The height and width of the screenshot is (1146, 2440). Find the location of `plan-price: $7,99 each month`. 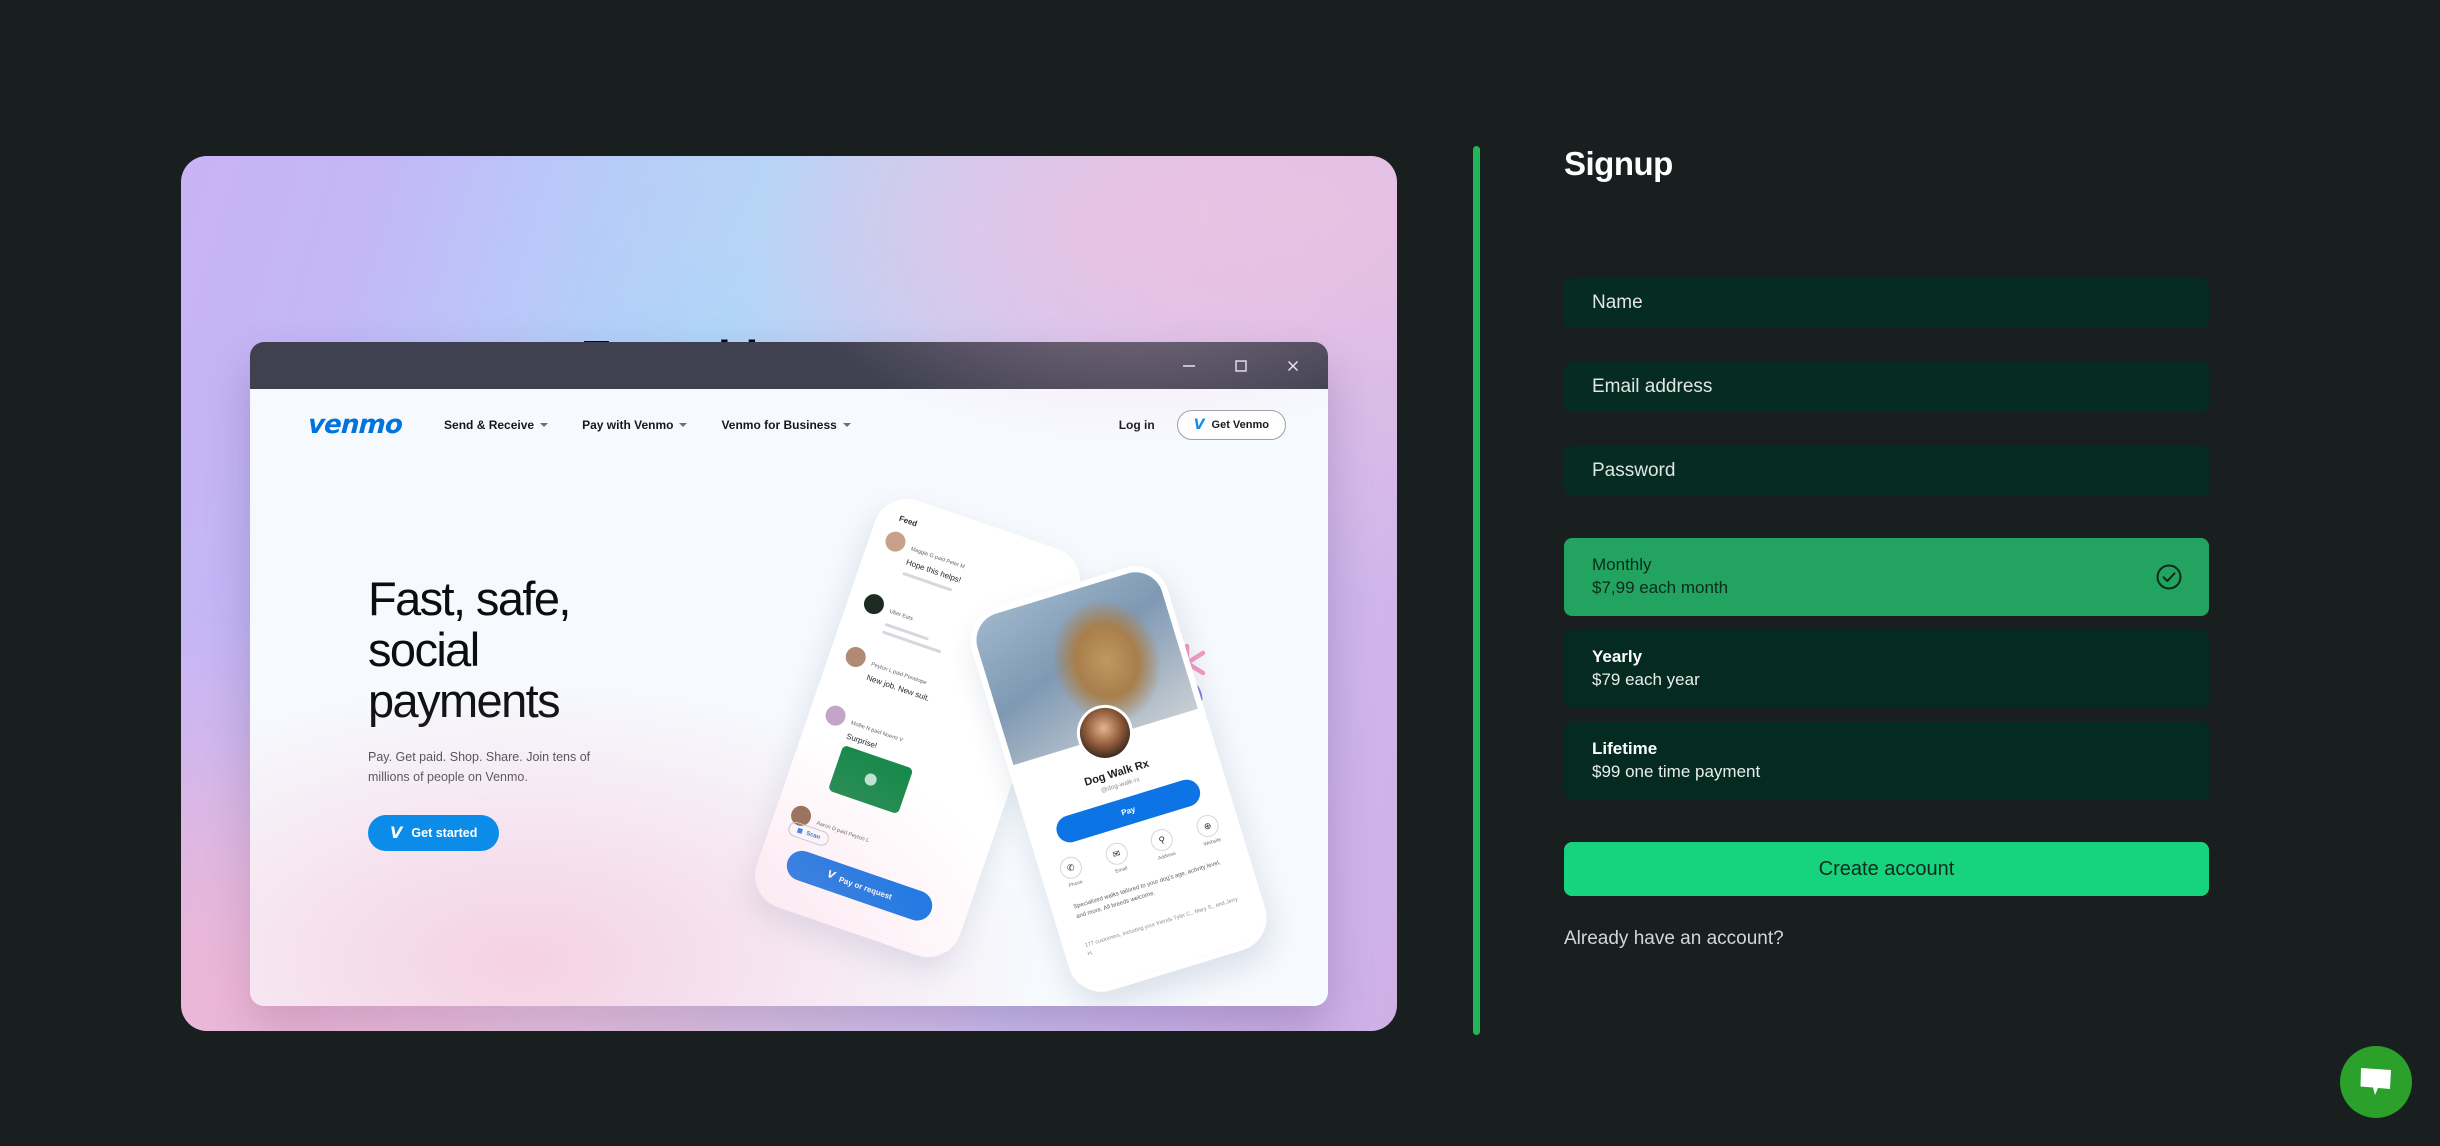

plan-price: $7,99 each month is located at coordinates (1660, 588).